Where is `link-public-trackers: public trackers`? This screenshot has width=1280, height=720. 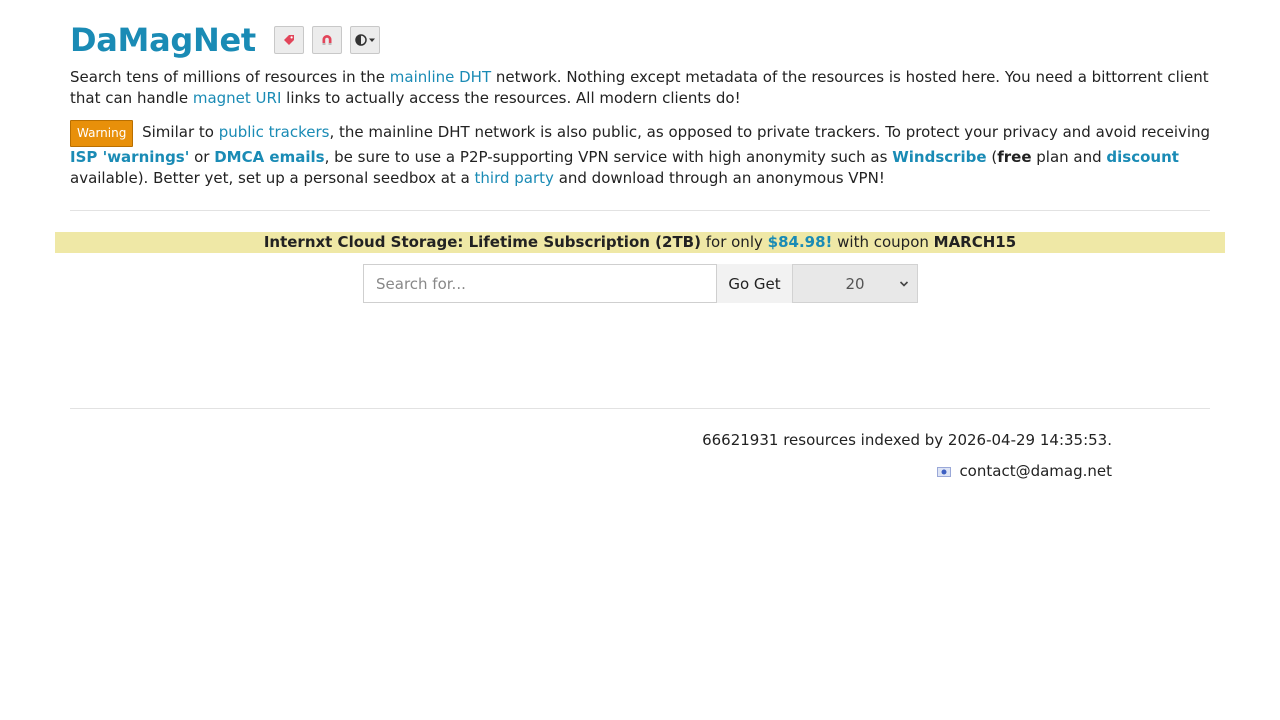
link-public-trackers: public trackers is located at coordinates (274, 132).